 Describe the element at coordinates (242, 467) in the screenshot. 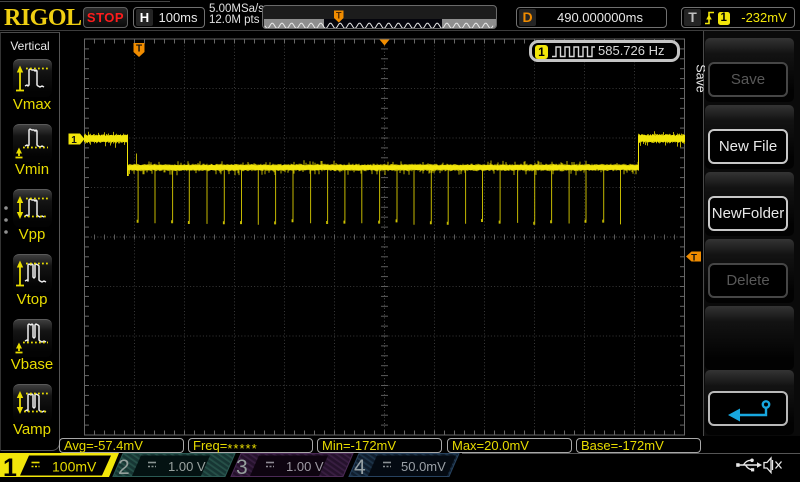

I see `svg-text: 3` at that location.